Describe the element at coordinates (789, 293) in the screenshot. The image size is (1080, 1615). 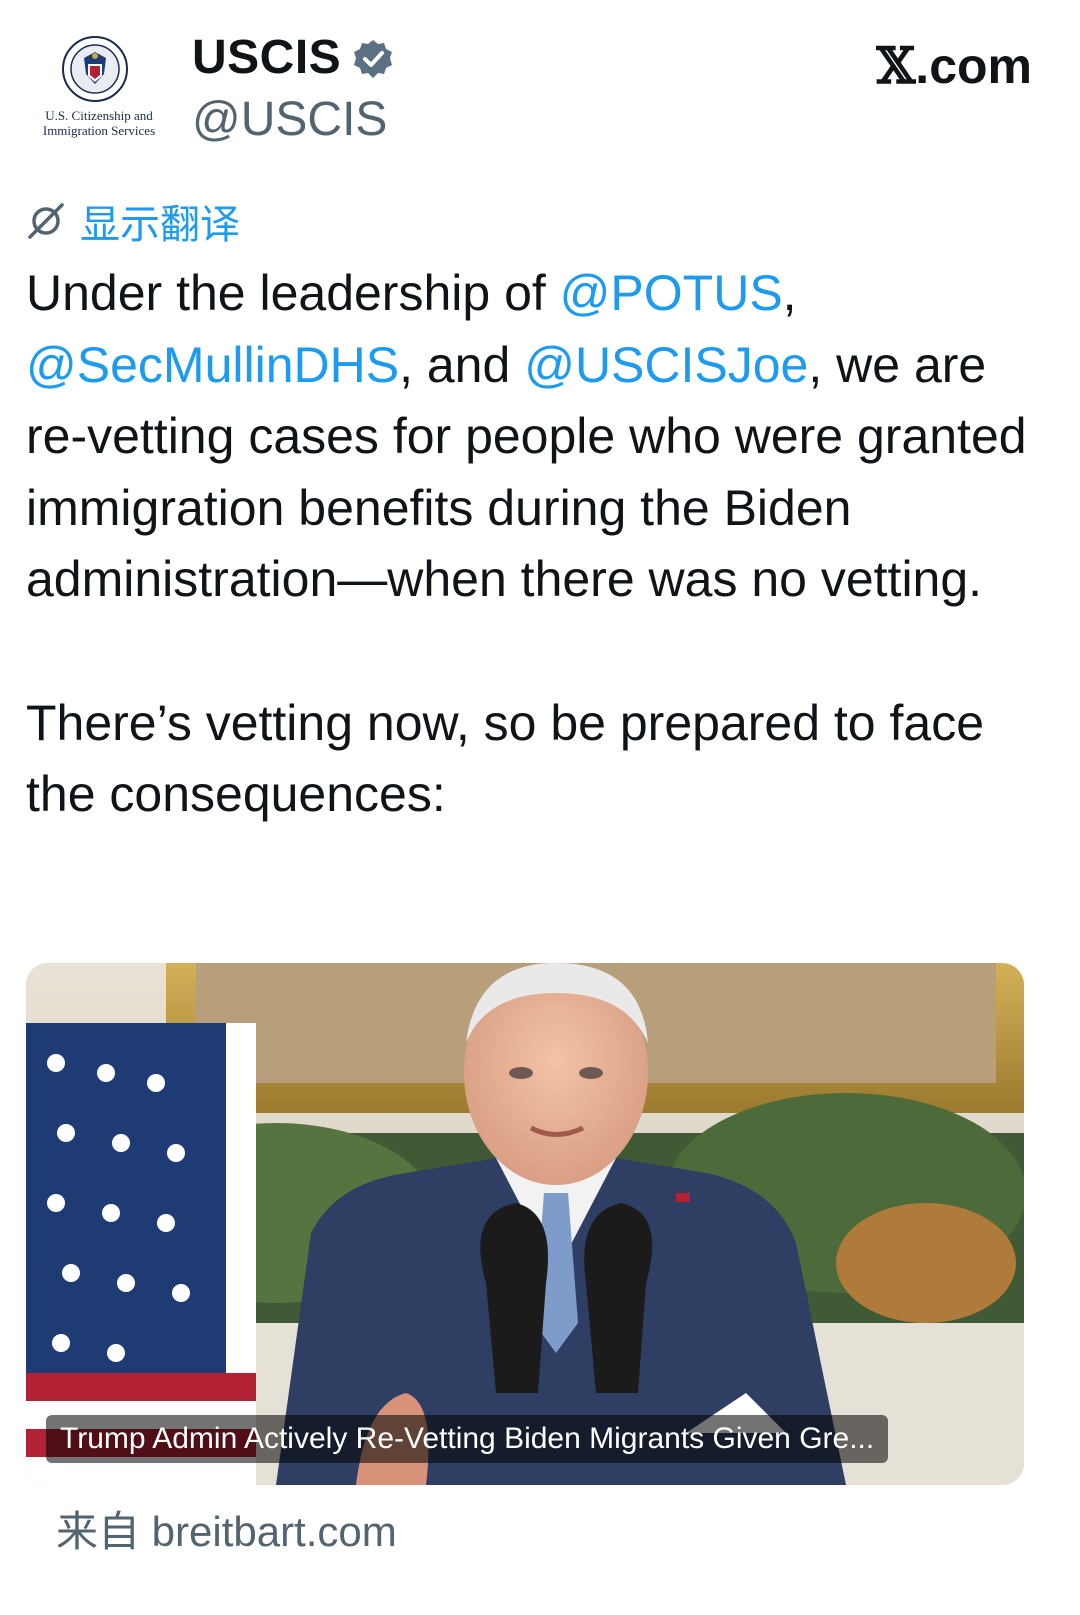
I see `tweet-text-segment: ,` at that location.